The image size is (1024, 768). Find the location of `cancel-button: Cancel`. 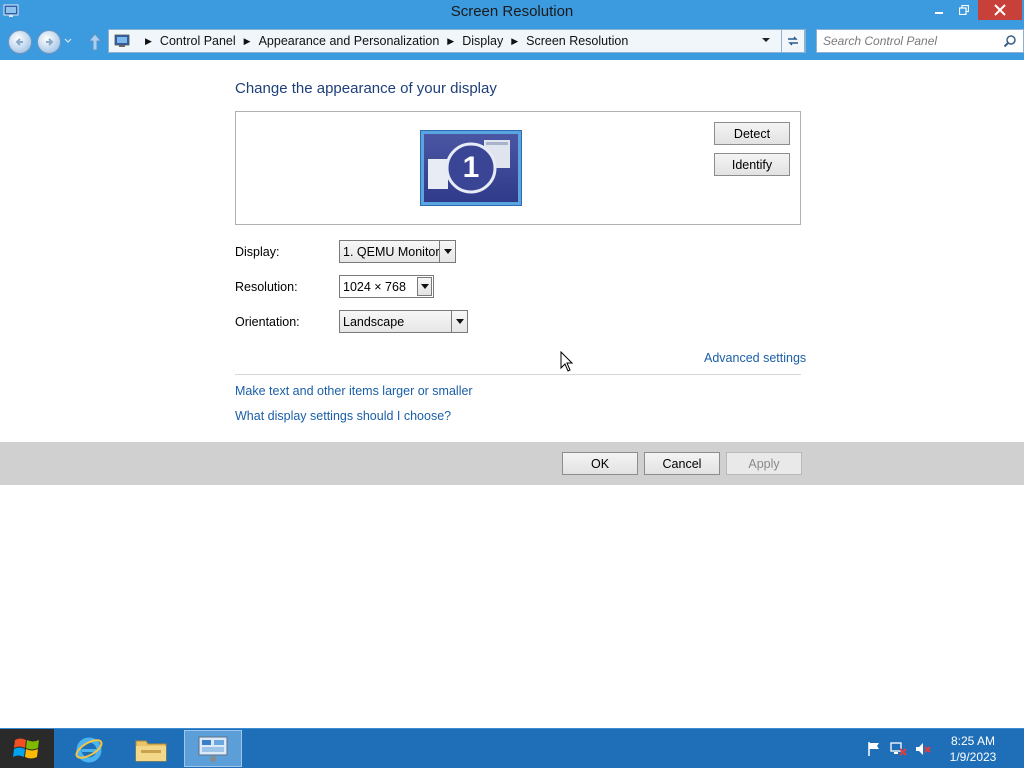

cancel-button: Cancel is located at coordinates (682, 463).